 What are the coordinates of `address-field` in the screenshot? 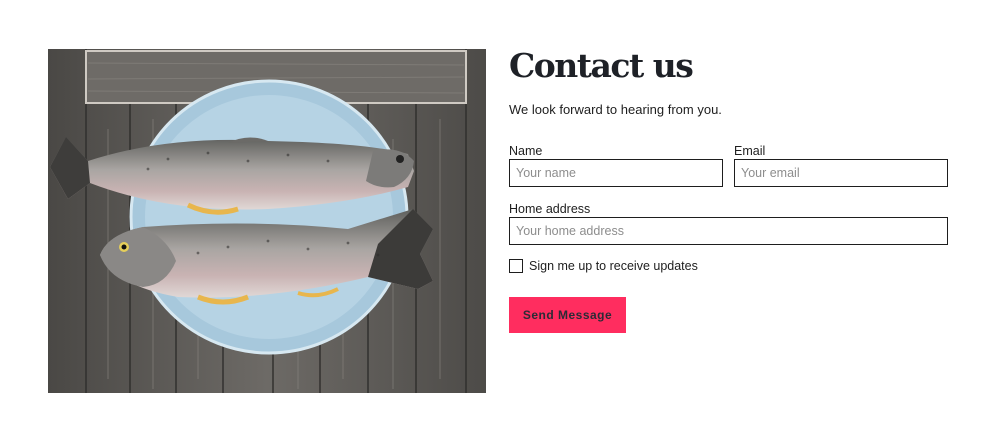 It's located at (728, 231).